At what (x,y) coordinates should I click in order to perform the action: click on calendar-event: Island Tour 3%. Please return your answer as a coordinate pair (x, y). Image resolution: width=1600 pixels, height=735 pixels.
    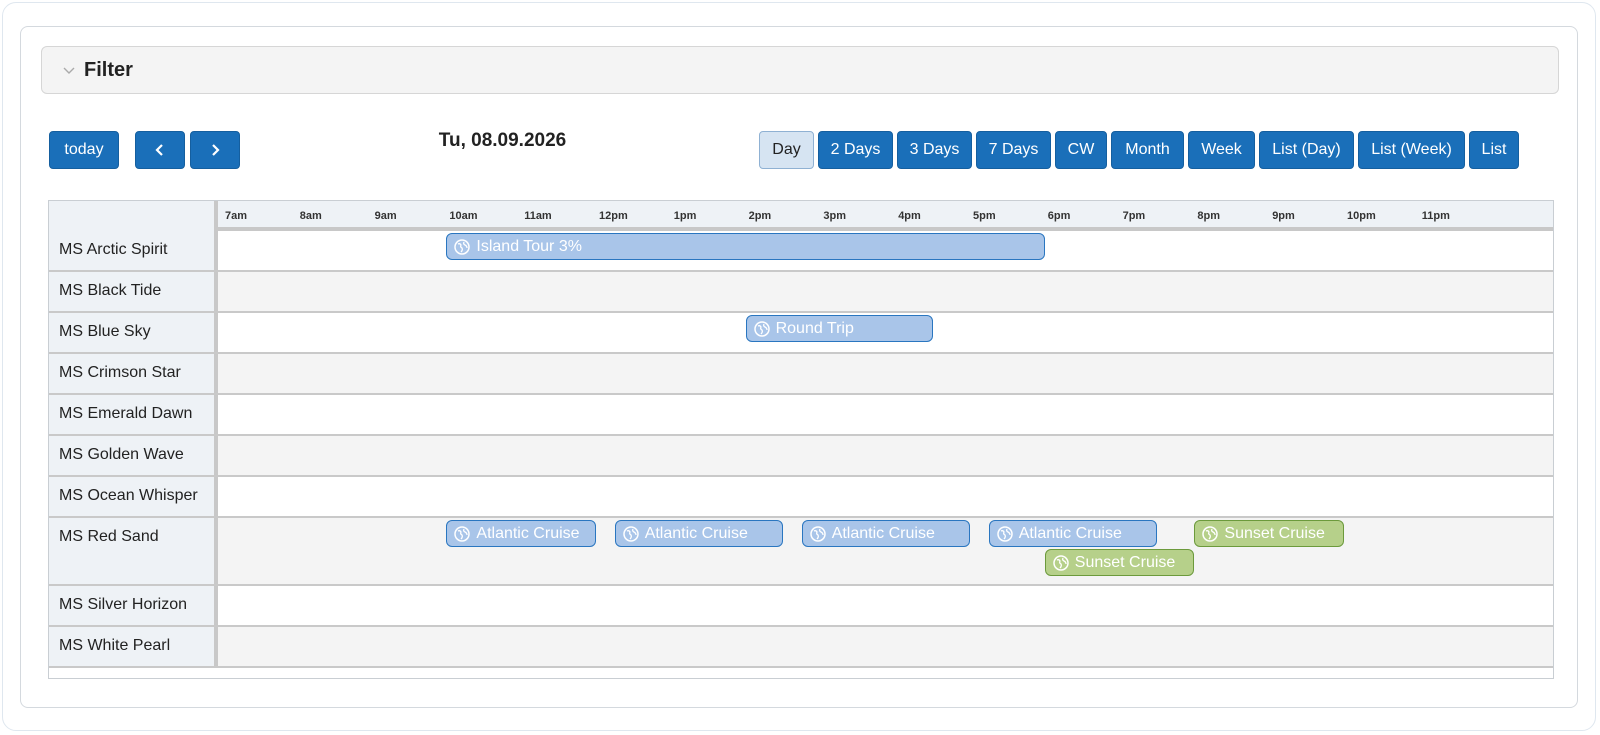
    Looking at the image, I should click on (745, 246).